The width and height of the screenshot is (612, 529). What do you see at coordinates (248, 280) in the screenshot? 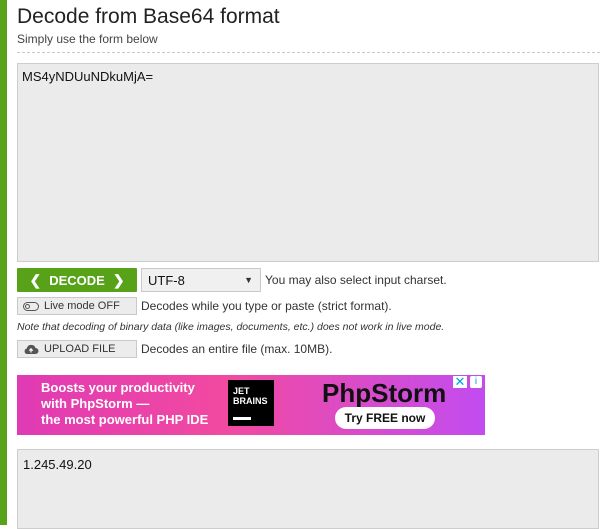
I see `dropdown-arrow-icon: ▼` at bounding box center [248, 280].